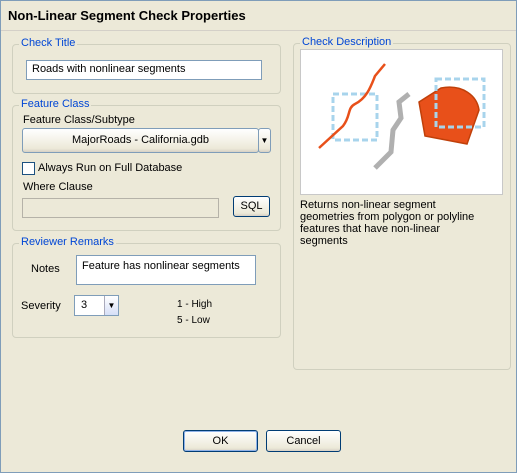 This screenshot has height=473, width=517. I want to click on feature-class-subtype-label: Feature Class/Subtype, so click(79, 120).